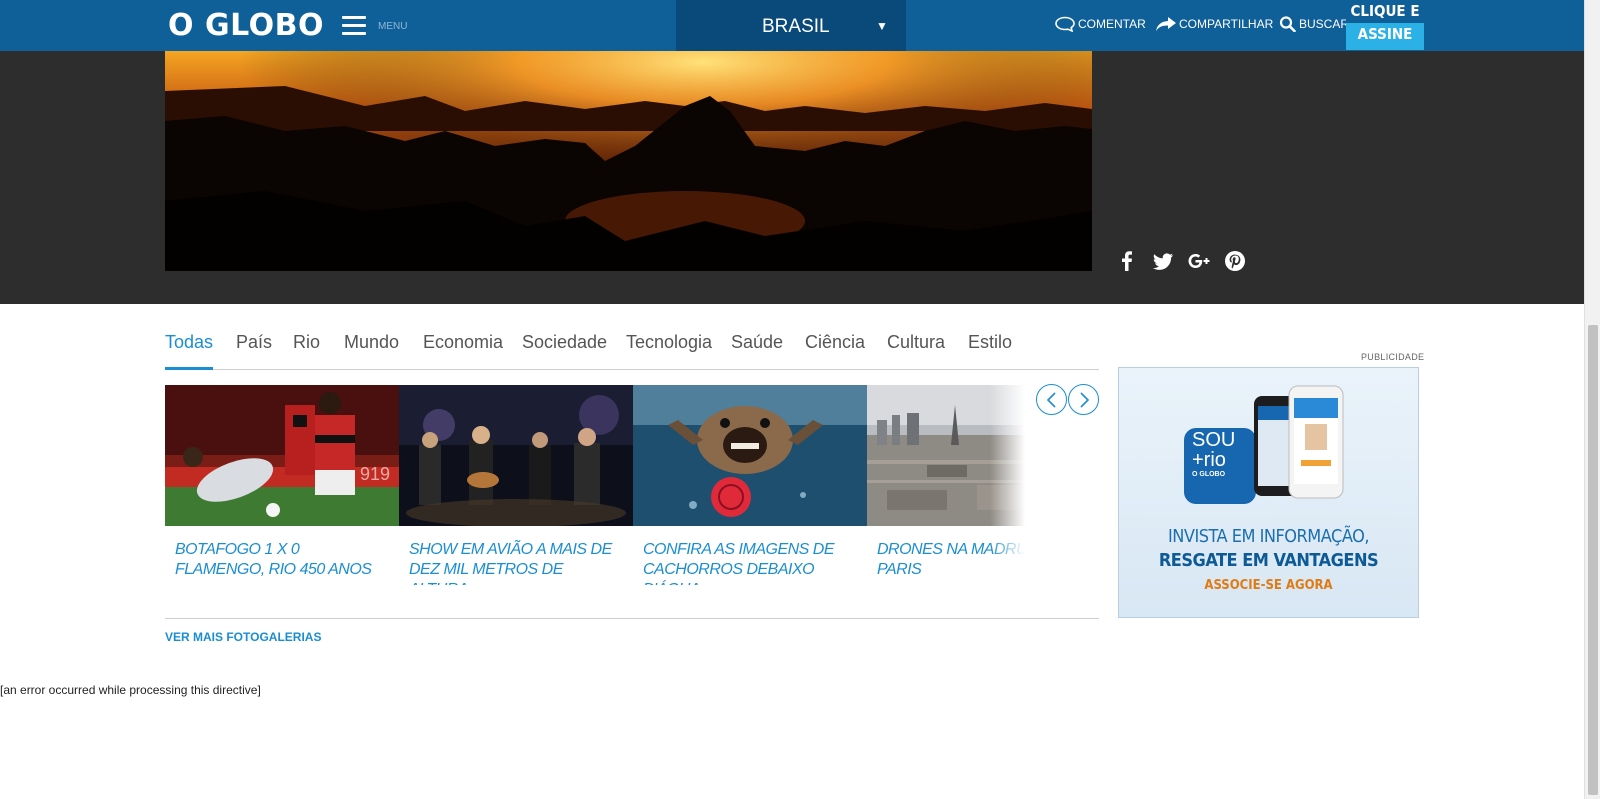 The width and height of the screenshot is (1600, 799). I want to click on section-dropdown: BRASIL ▼, so click(791, 25).